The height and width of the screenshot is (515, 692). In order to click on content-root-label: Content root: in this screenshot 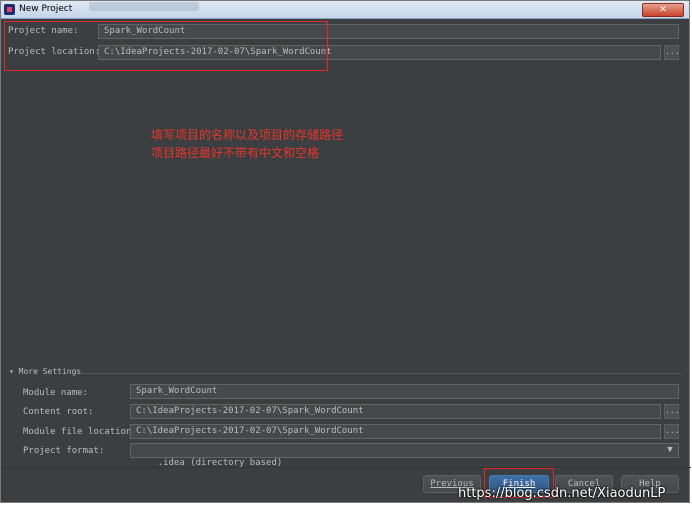, I will do `click(58, 412)`.